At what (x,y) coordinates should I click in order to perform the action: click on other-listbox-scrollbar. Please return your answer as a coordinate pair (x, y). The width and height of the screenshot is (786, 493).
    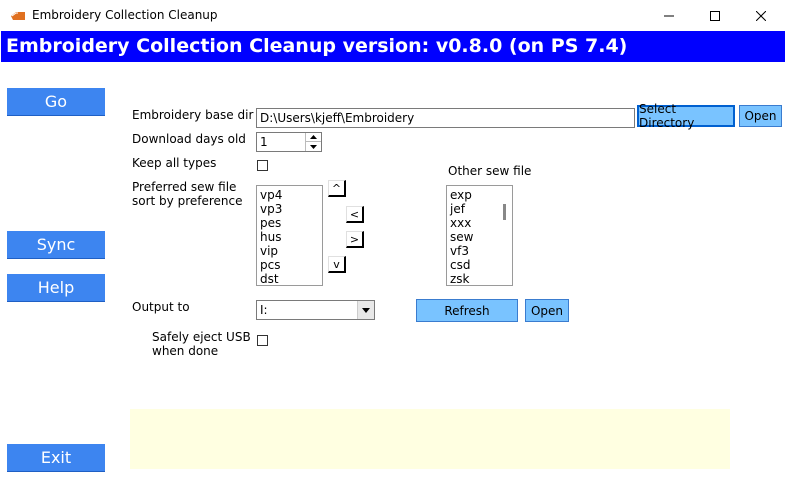
    Looking at the image, I should click on (504, 212).